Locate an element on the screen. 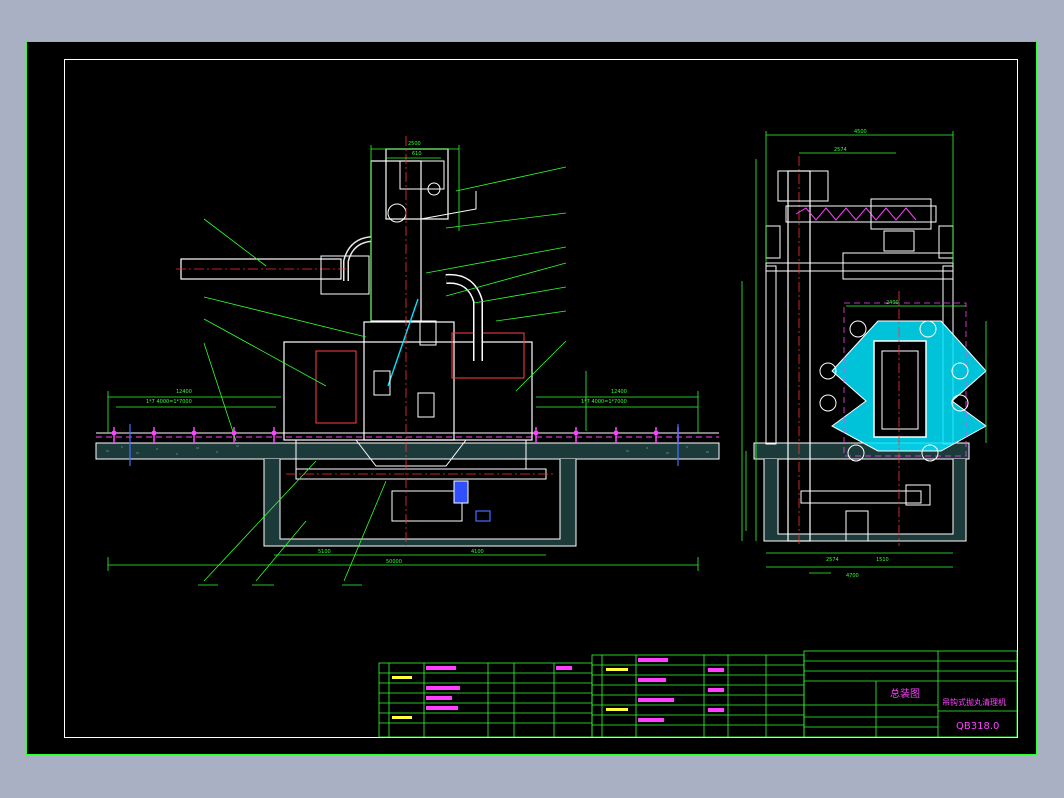 This screenshot has height=798, width=1064. svg-text: 2500 is located at coordinates (414, 144).